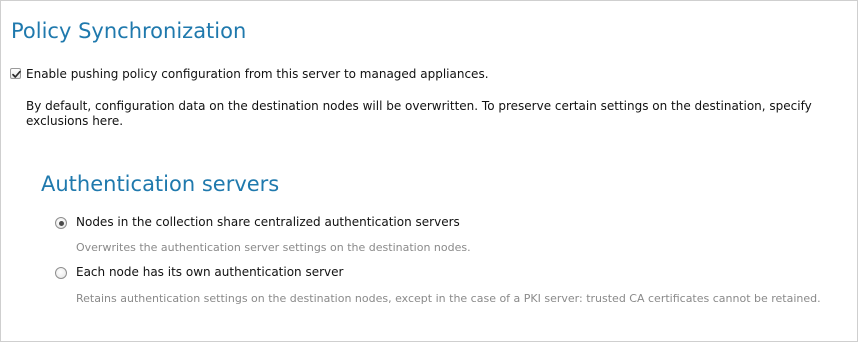 This screenshot has height=342, width=858. Describe the element at coordinates (129, 31) in the screenshot. I see `section-title: Policy Synchronization` at that location.